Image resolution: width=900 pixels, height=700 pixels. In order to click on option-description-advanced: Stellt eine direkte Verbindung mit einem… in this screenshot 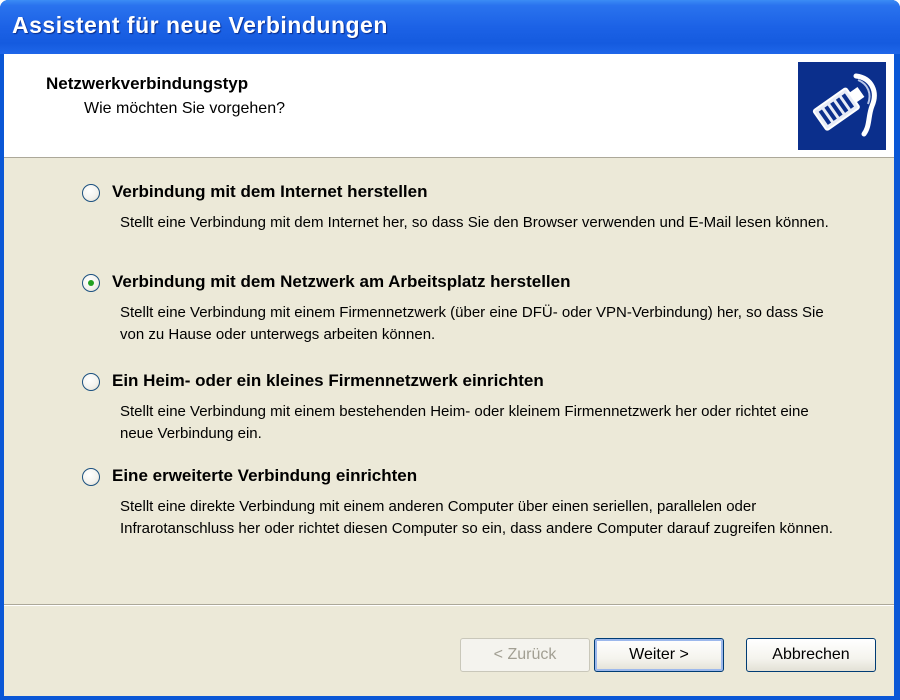, I will do `click(476, 517)`.